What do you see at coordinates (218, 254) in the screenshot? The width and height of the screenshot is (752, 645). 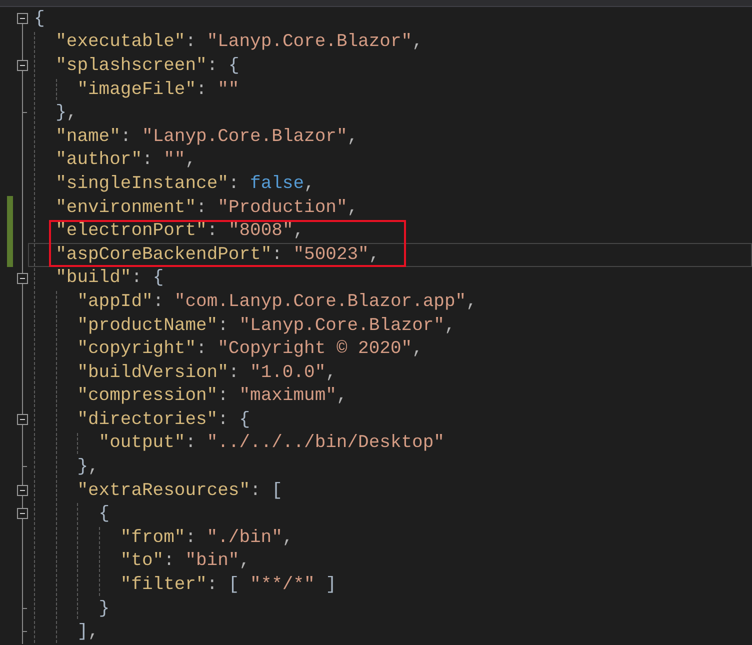 I see `code-line: "aspCoreBackendPort": "50023",` at bounding box center [218, 254].